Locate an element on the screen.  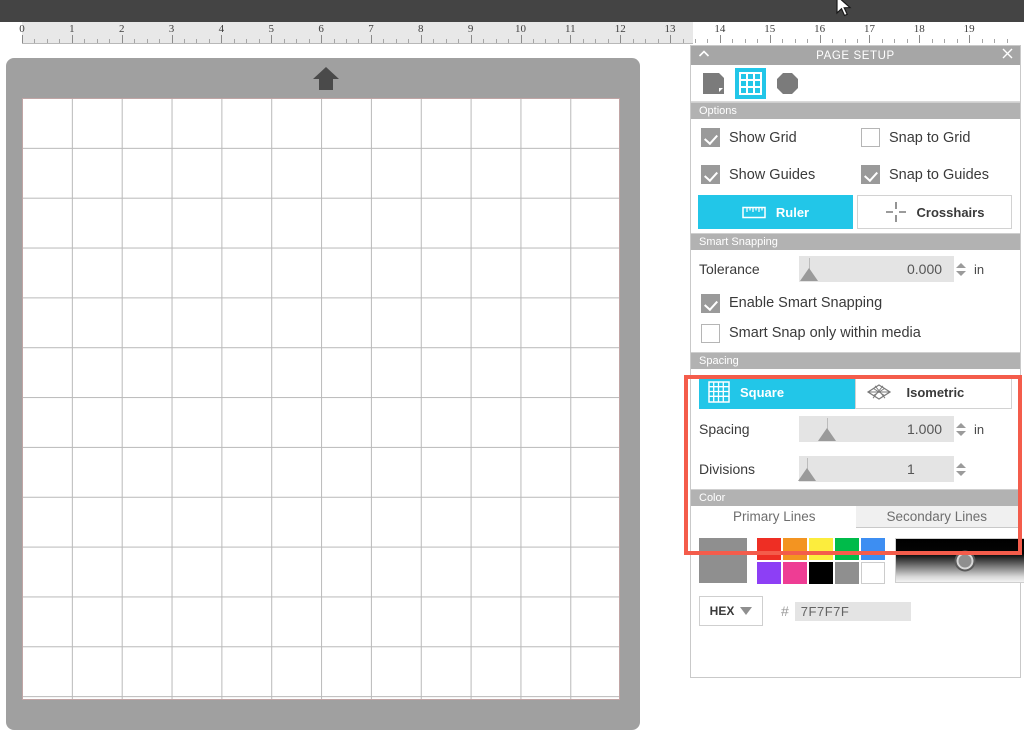
spacing-unit: in is located at coordinates (979, 429).